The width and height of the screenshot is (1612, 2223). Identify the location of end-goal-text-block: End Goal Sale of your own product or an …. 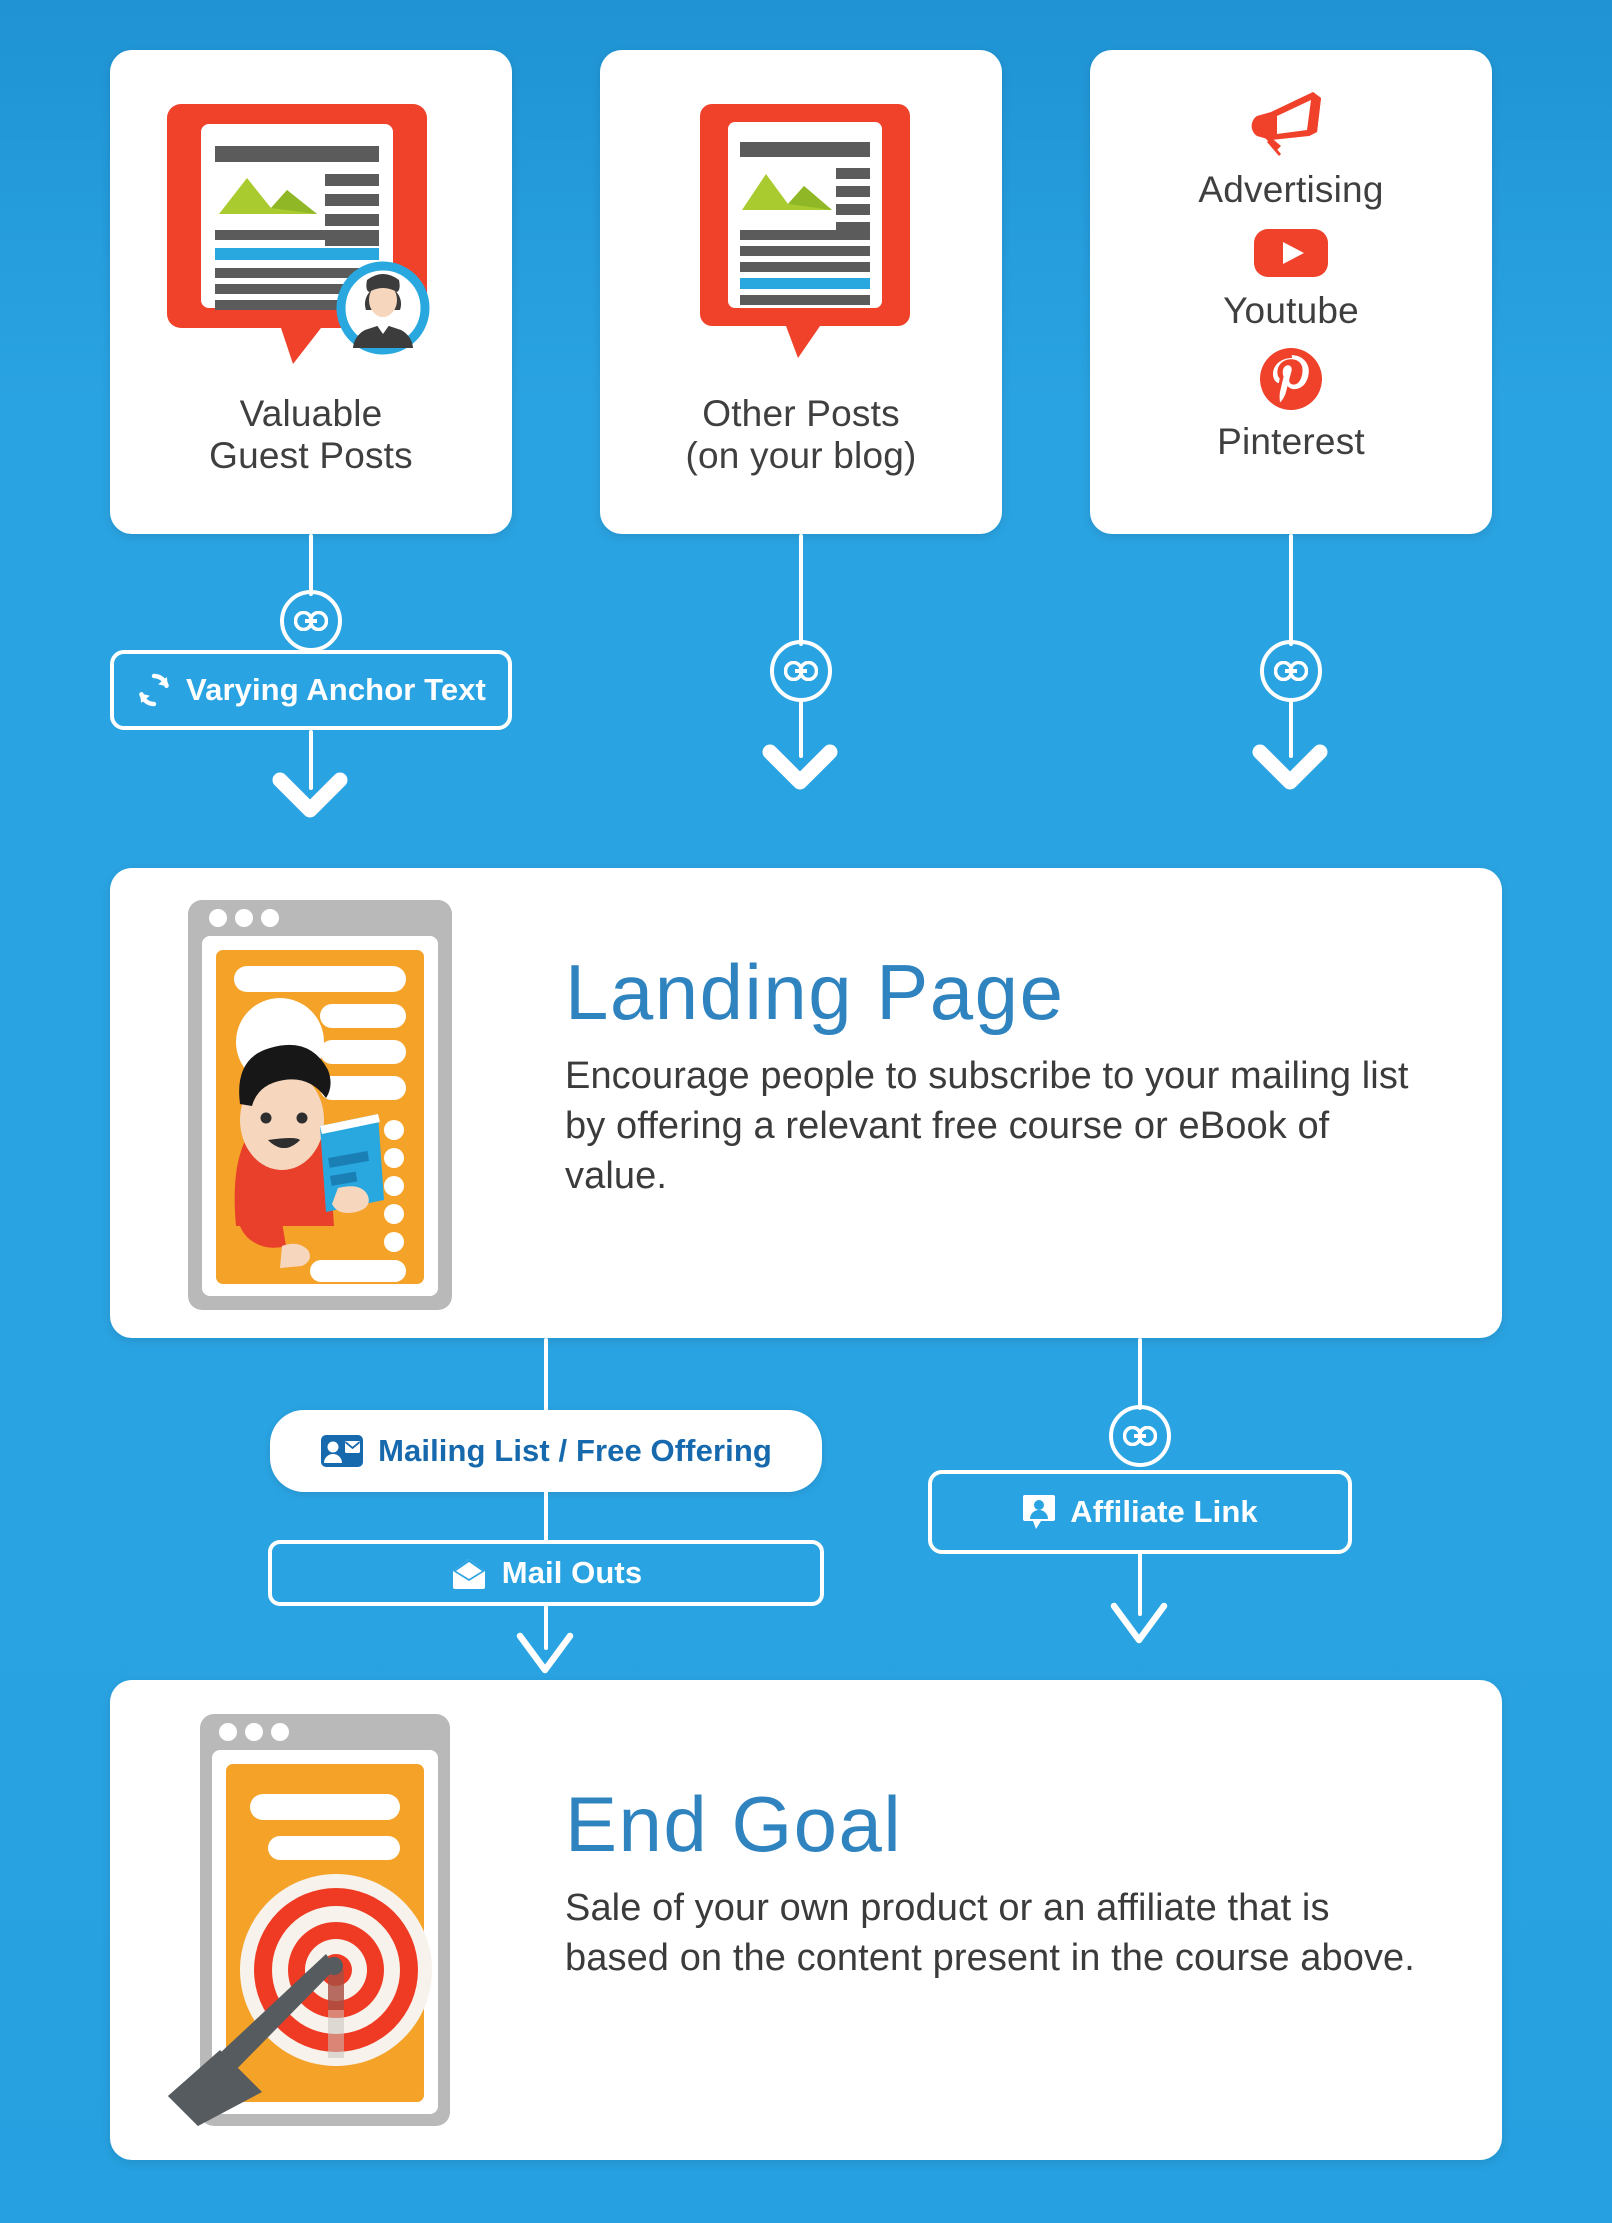
(999, 1884).